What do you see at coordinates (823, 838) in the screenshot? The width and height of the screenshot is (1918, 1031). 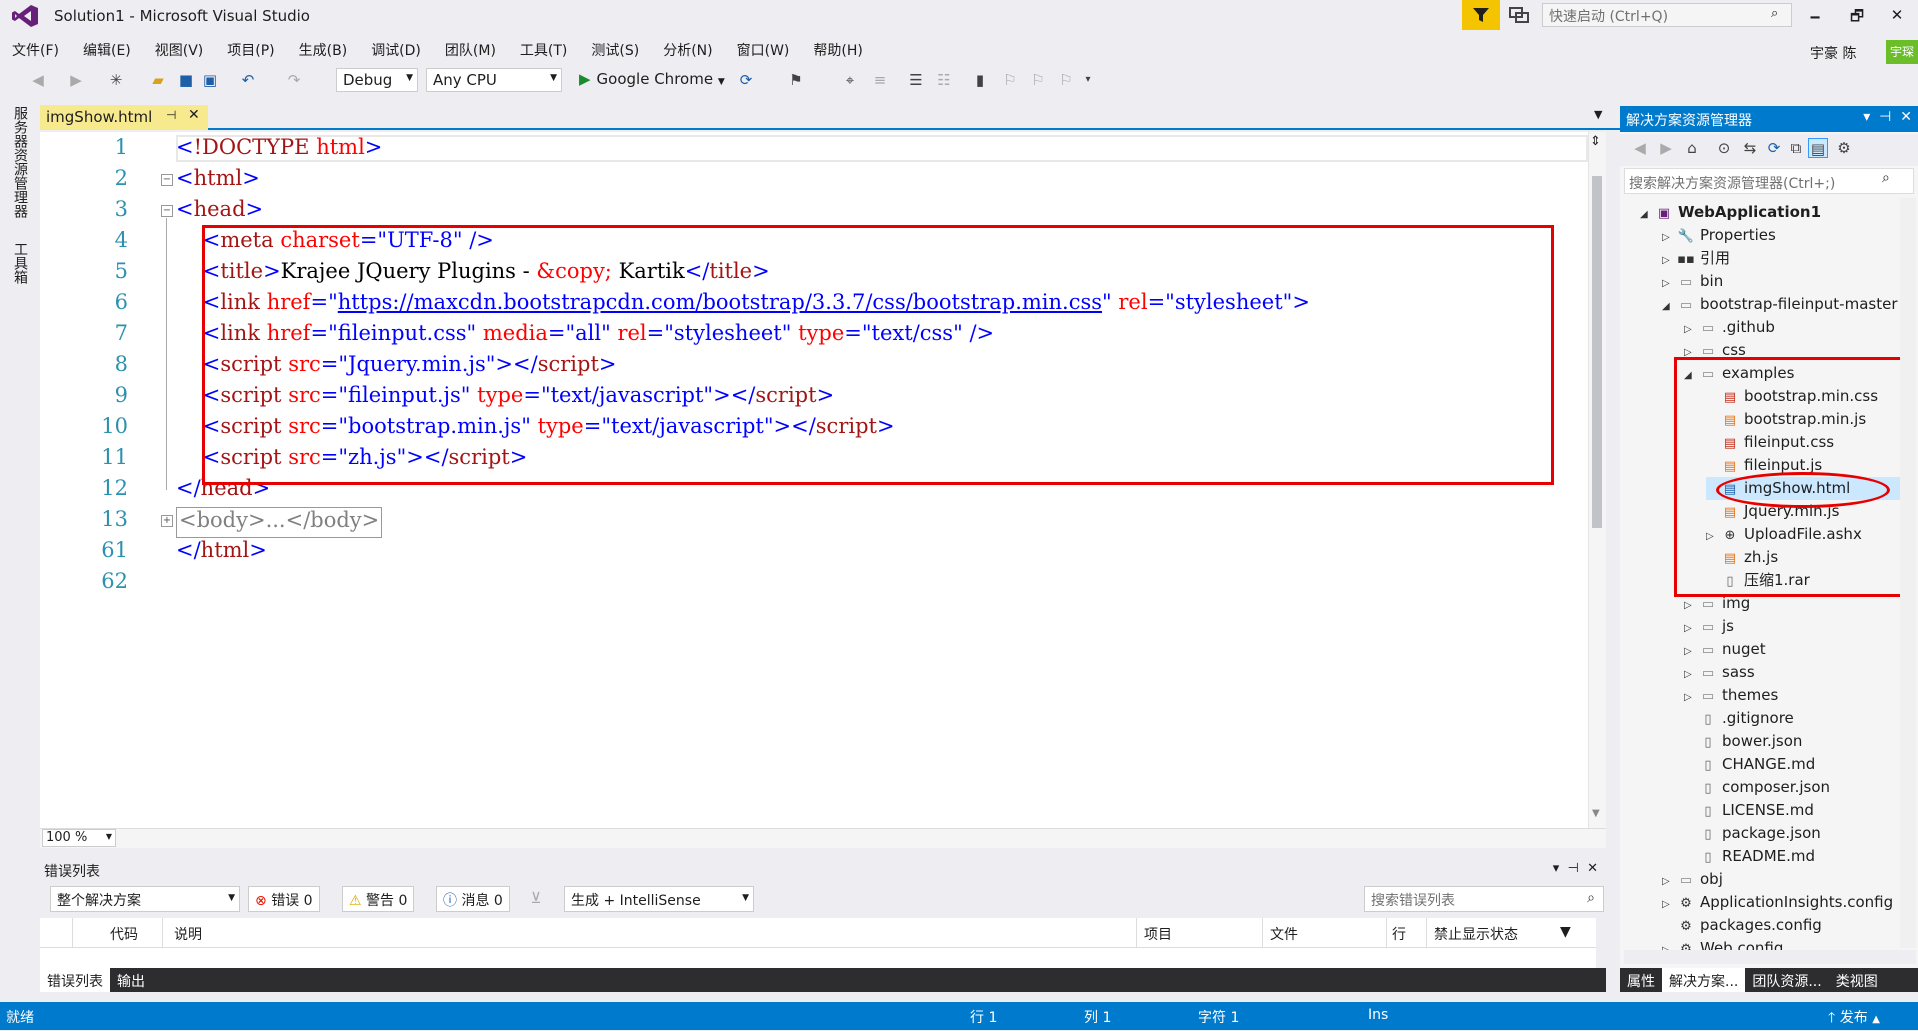 I see `editor-horizontal-scrollbar` at bounding box center [823, 838].